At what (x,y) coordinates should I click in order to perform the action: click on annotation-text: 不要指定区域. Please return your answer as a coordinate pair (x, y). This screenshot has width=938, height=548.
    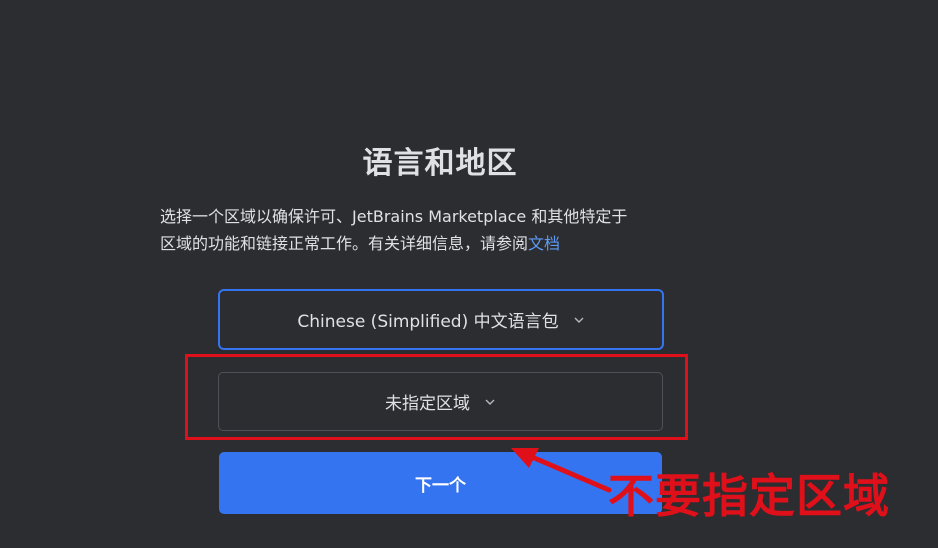
    Looking at the image, I should click on (749, 496).